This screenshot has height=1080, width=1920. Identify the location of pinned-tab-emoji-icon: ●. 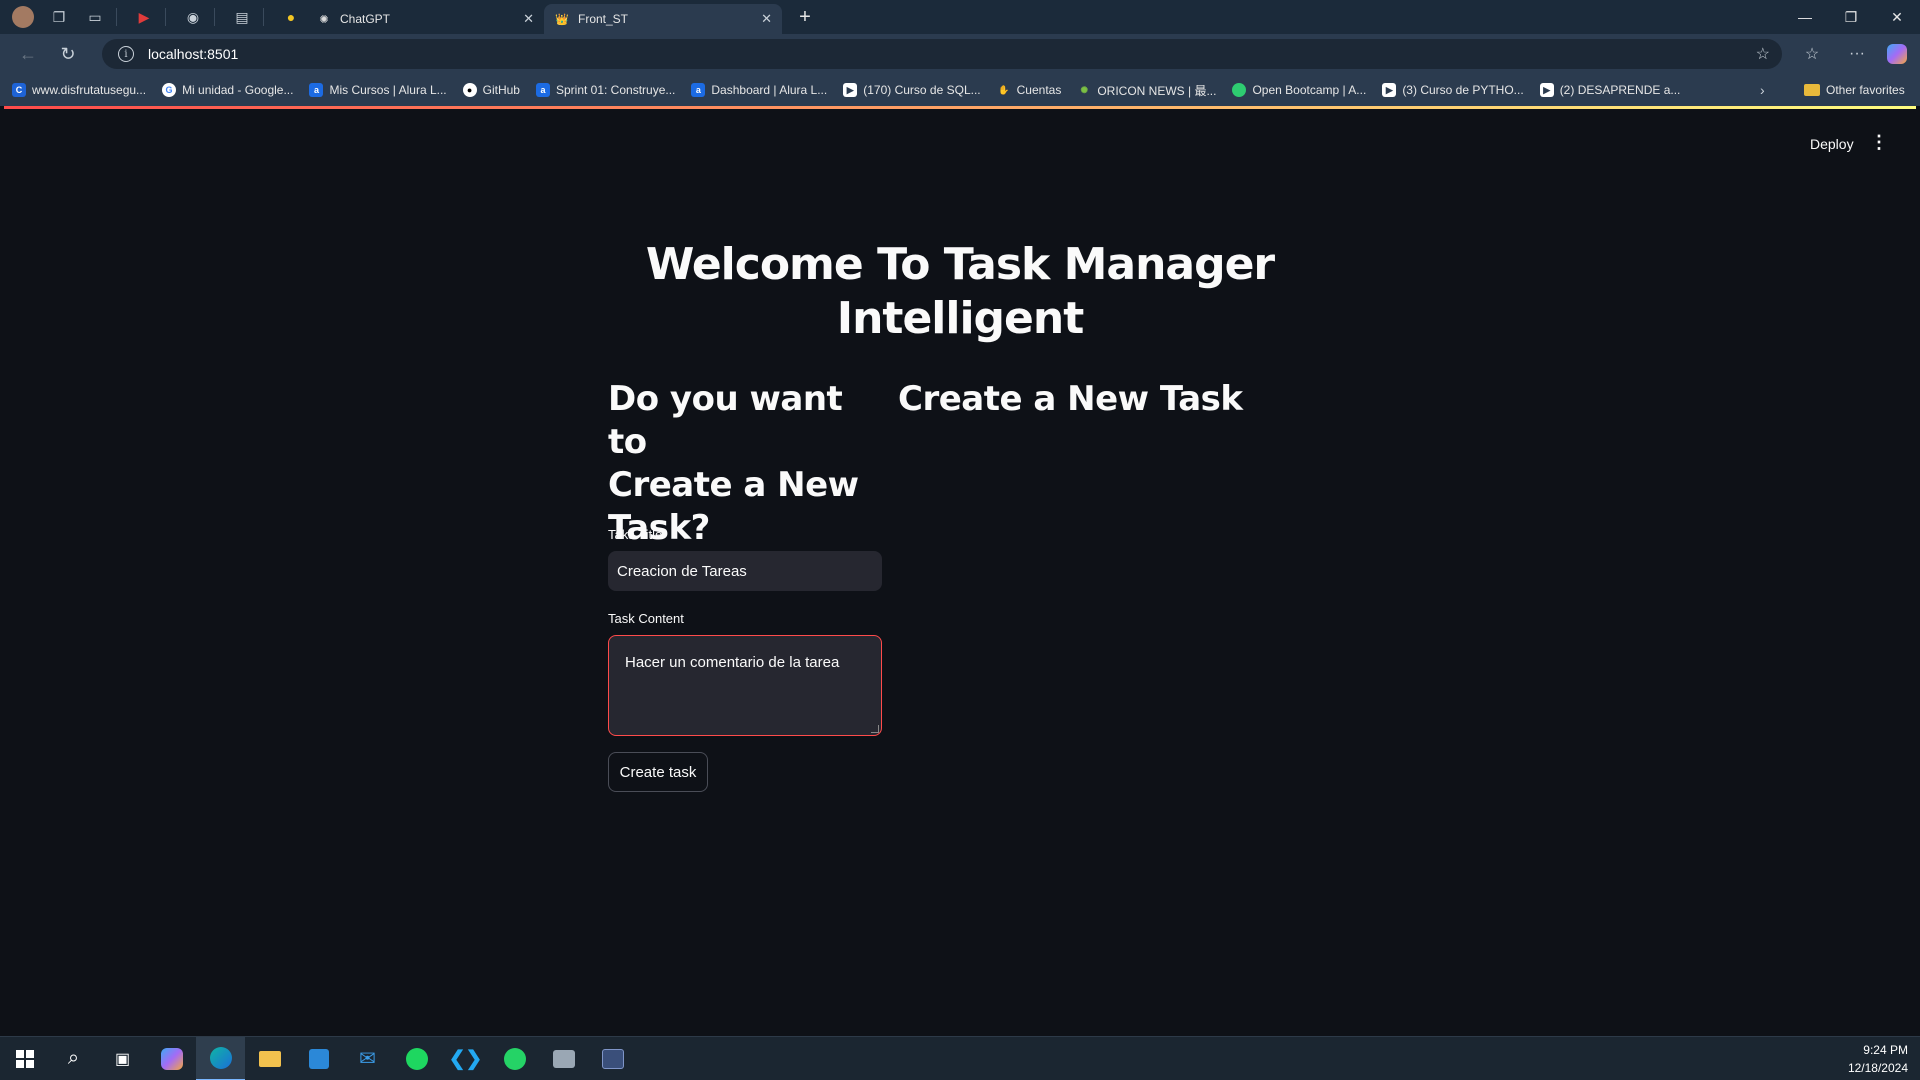
(291, 17).